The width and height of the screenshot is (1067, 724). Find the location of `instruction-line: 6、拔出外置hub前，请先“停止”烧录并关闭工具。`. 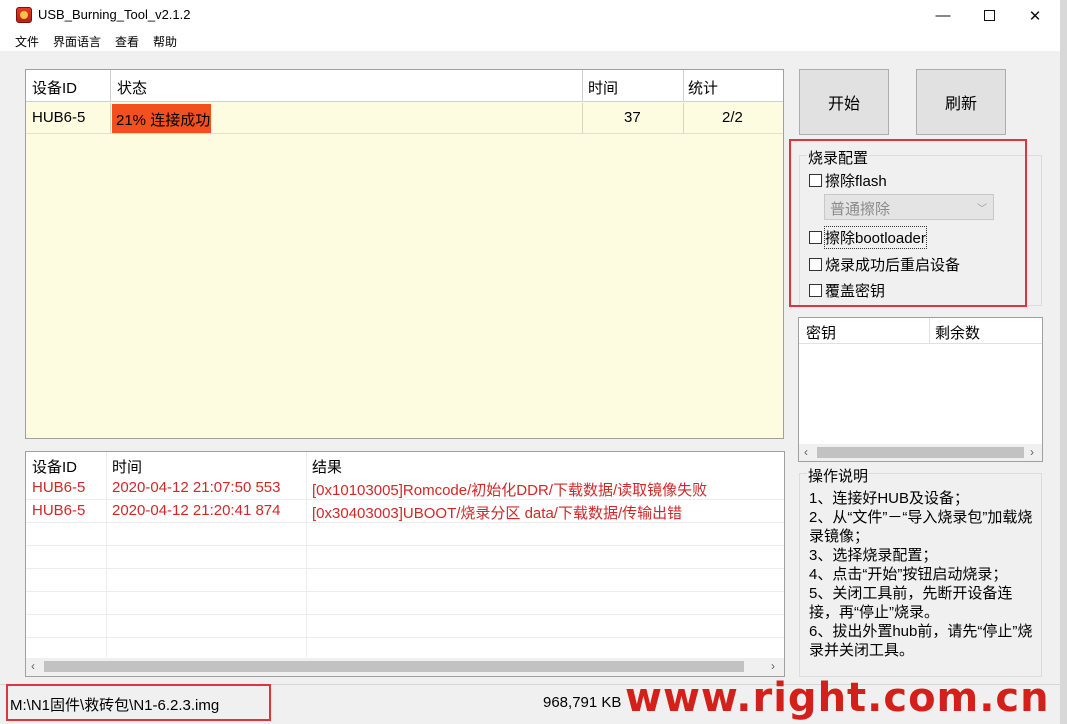

instruction-line: 6、拔出外置hub前，请先“停止”烧录并关闭工具。 is located at coordinates (921, 641).